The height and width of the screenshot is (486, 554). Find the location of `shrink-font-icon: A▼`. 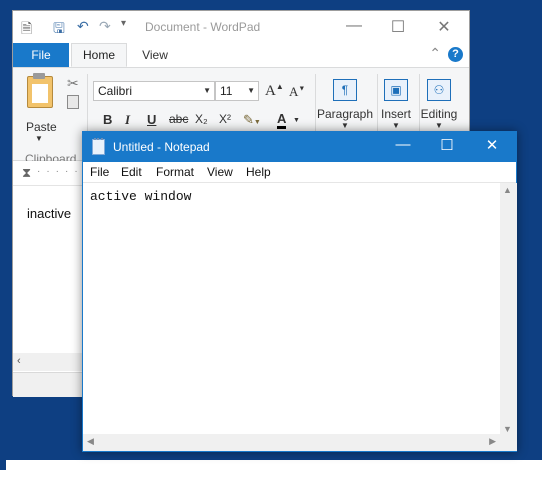

shrink-font-icon: A▼ is located at coordinates (297, 92).